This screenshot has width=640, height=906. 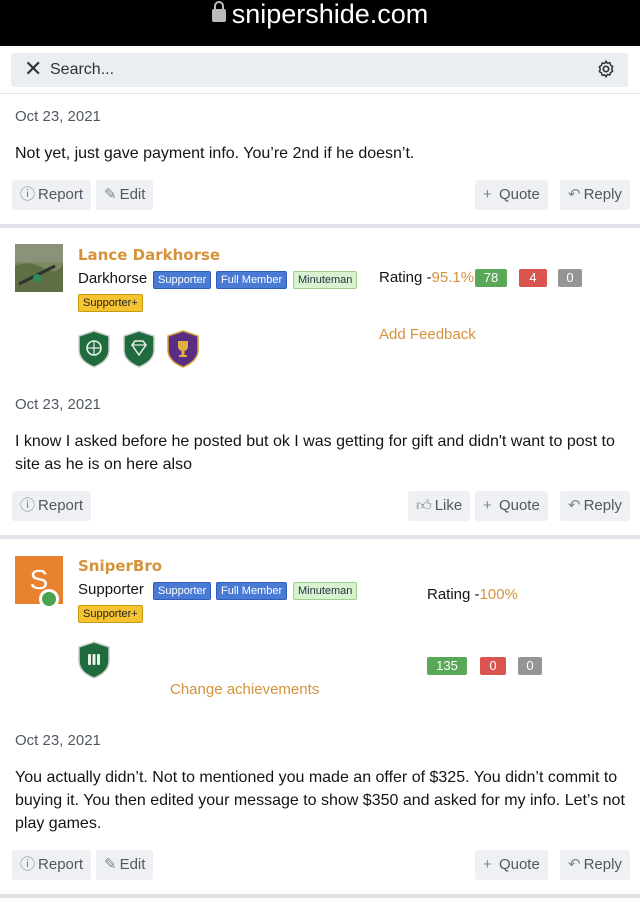 I want to click on like-button: 👍︎ Like, so click(x=439, y=506).